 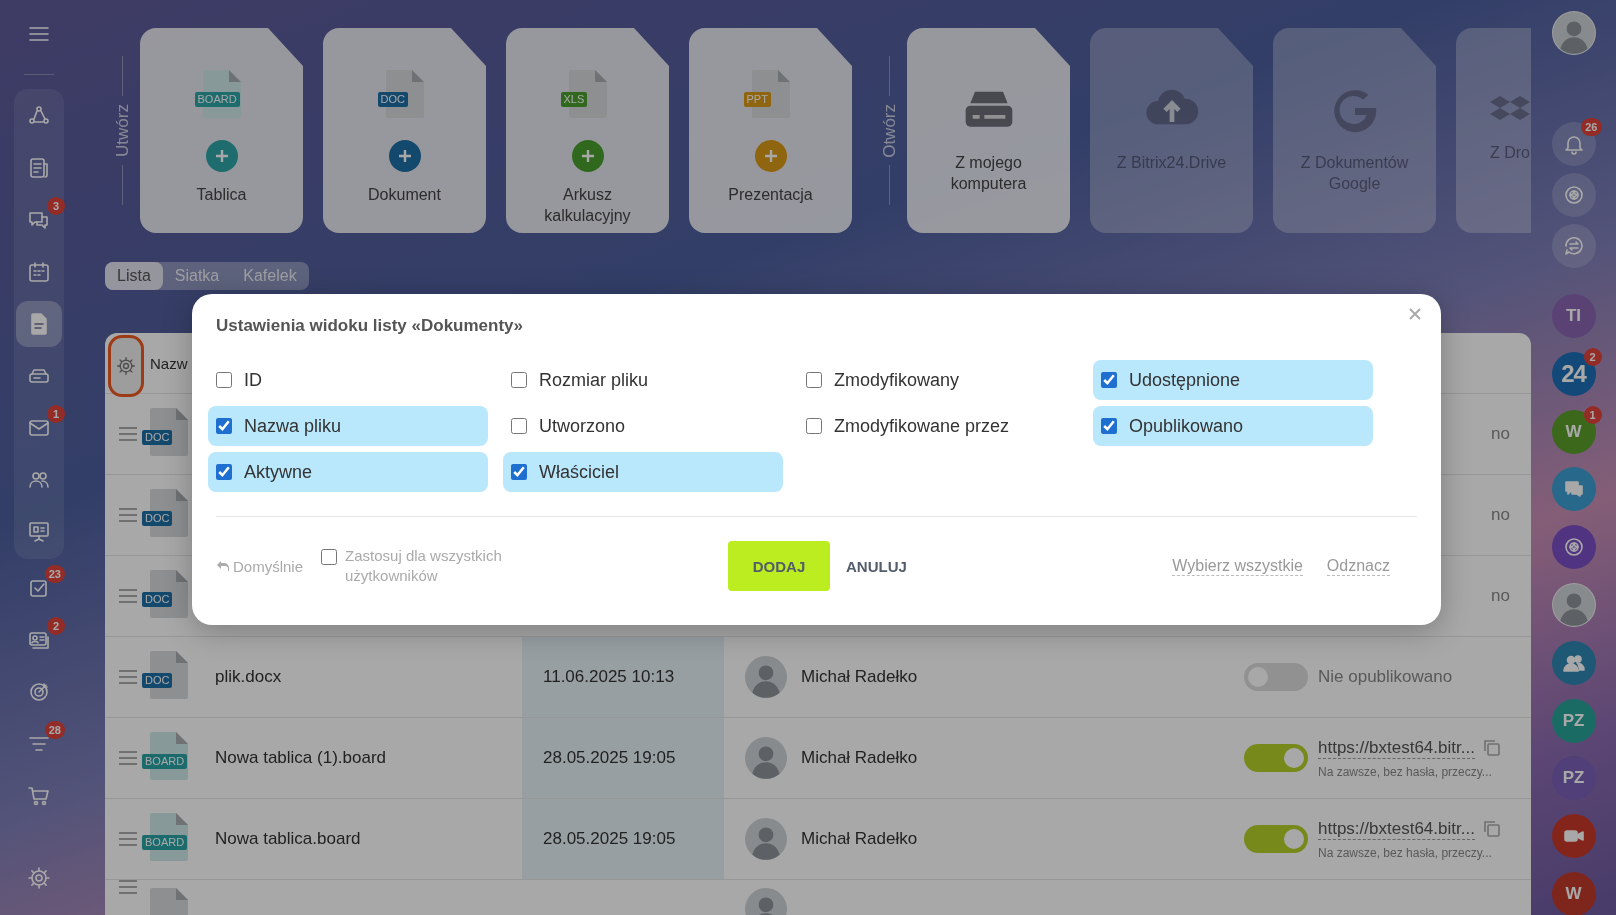 What do you see at coordinates (404, 130) in the screenshot?
I see `create-tile: DOC Dokument` at bounding box center [404, 130].